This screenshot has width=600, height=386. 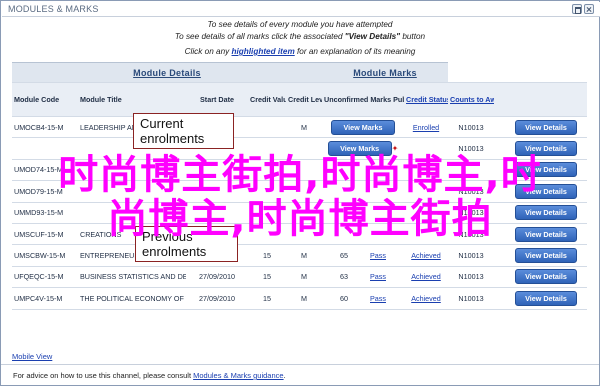 What do you see at coordinates (499, 99) in the screenshot?
I see `col-spacer` at bounding box center [499, 99].